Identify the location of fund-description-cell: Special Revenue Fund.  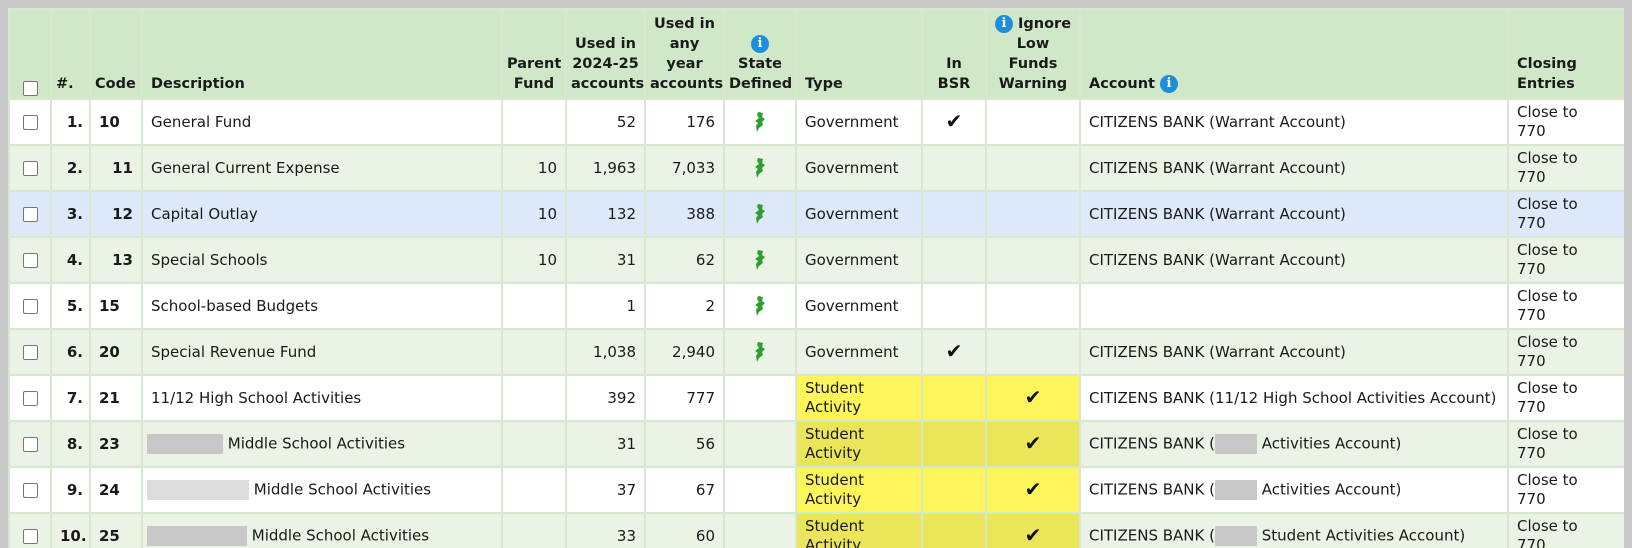
(322, 352).